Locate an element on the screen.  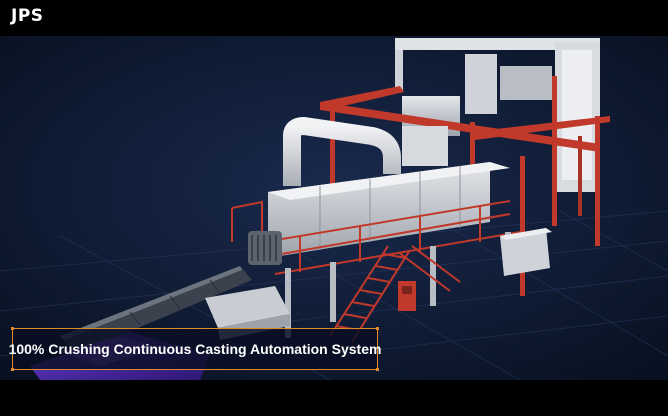
control-cabinet is located at coordinates (407, 296).